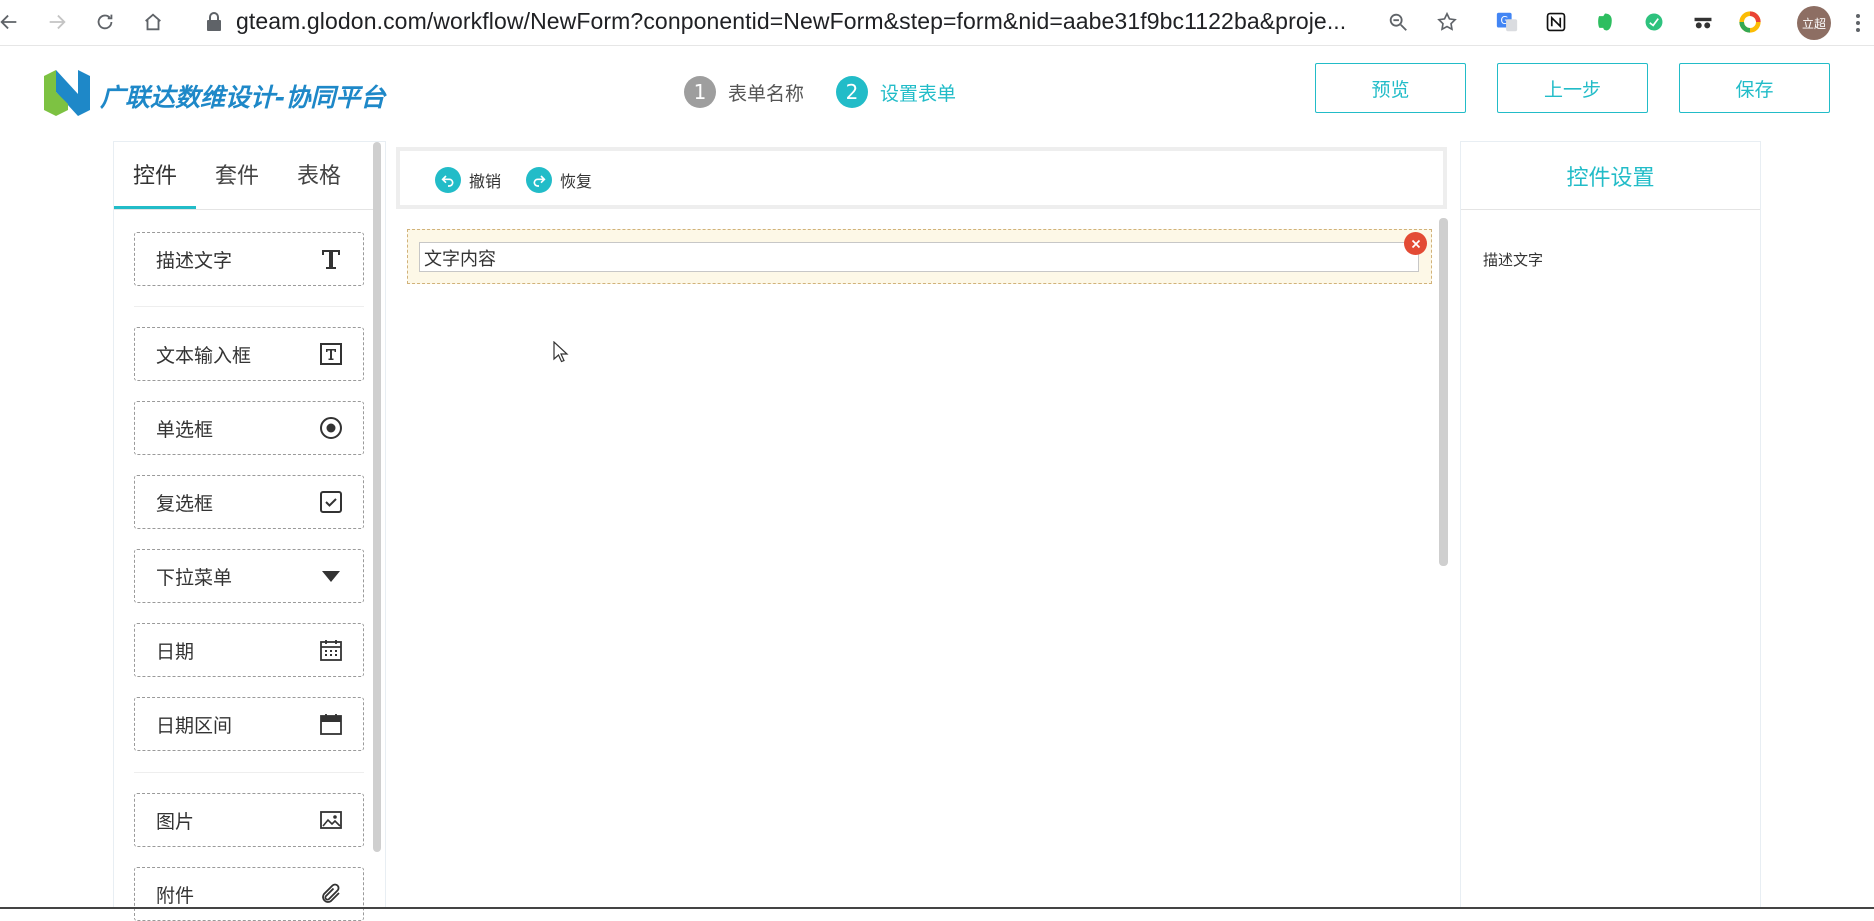 Image resolution: width=1874 pixels, height=921 pixels. I want to click on checkbox-icon, so click(331, 502).